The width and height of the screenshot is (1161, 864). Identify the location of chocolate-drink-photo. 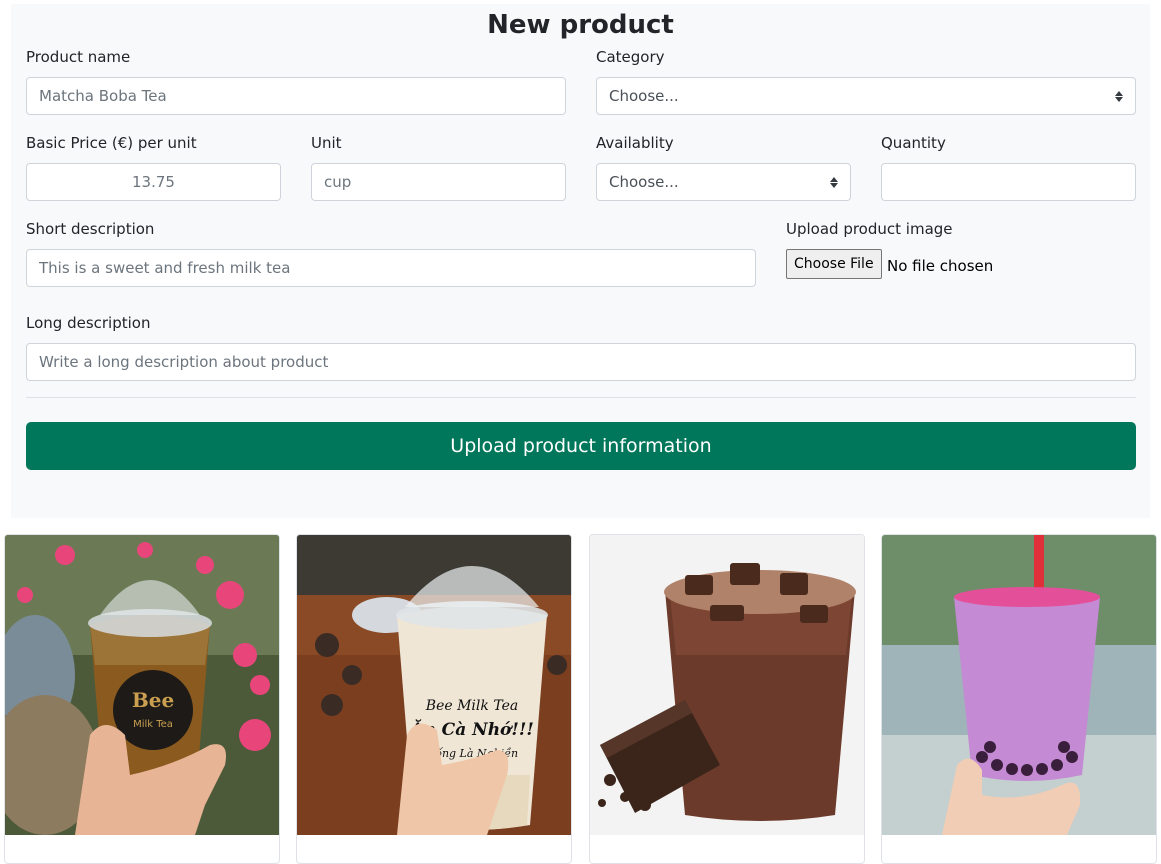
(727, 685).